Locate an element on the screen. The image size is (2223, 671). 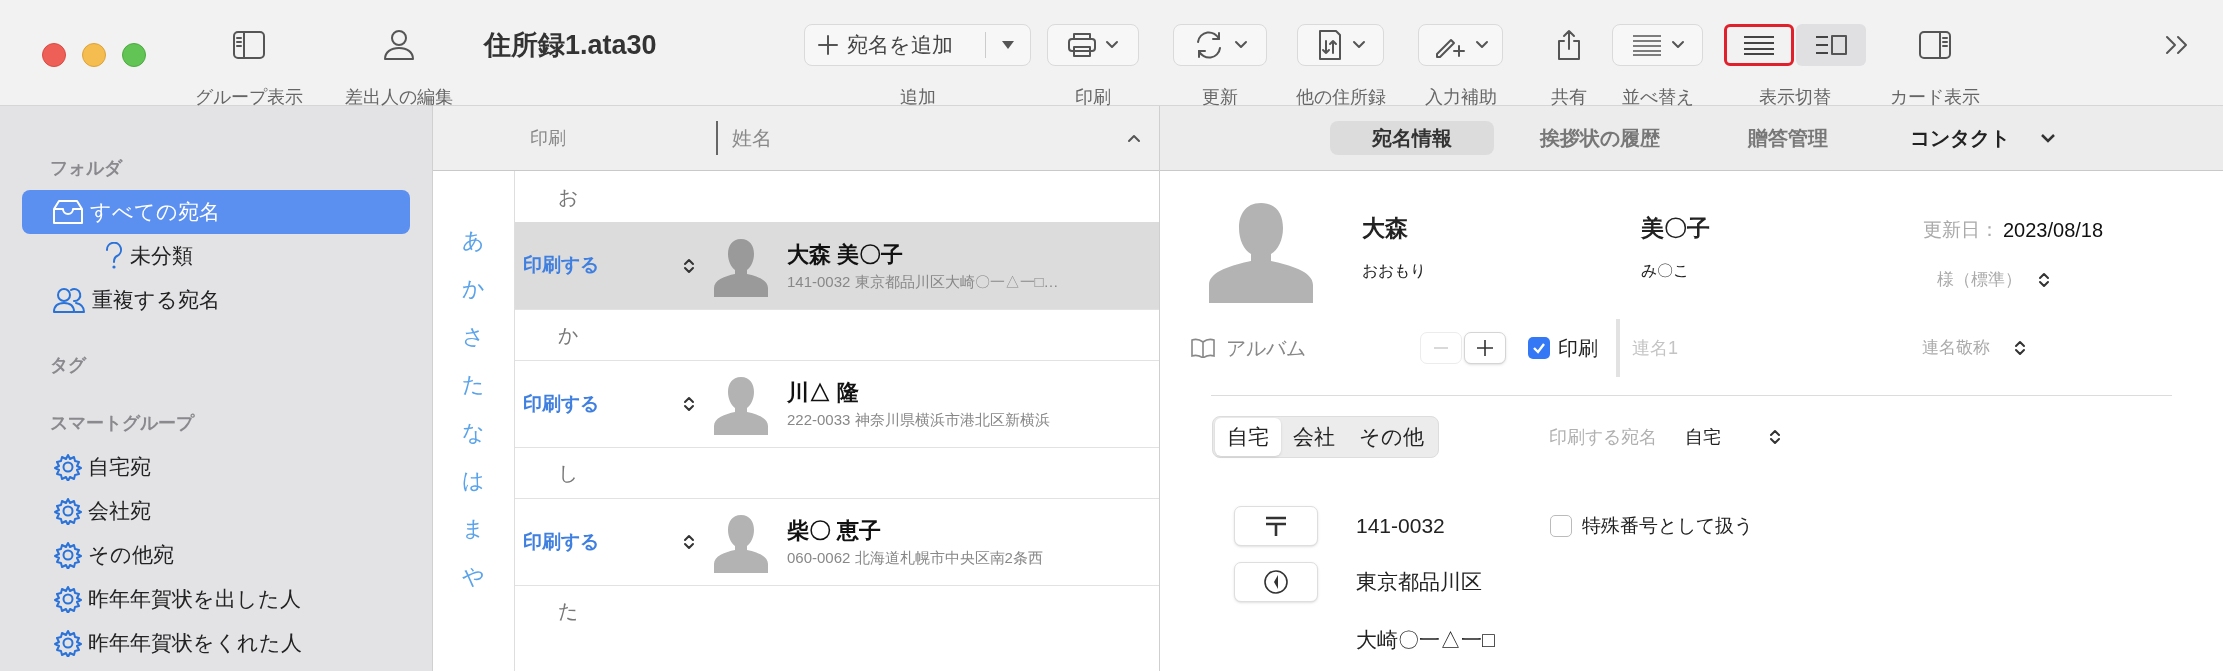
printer-icon is located at coordinates (1082, 45).